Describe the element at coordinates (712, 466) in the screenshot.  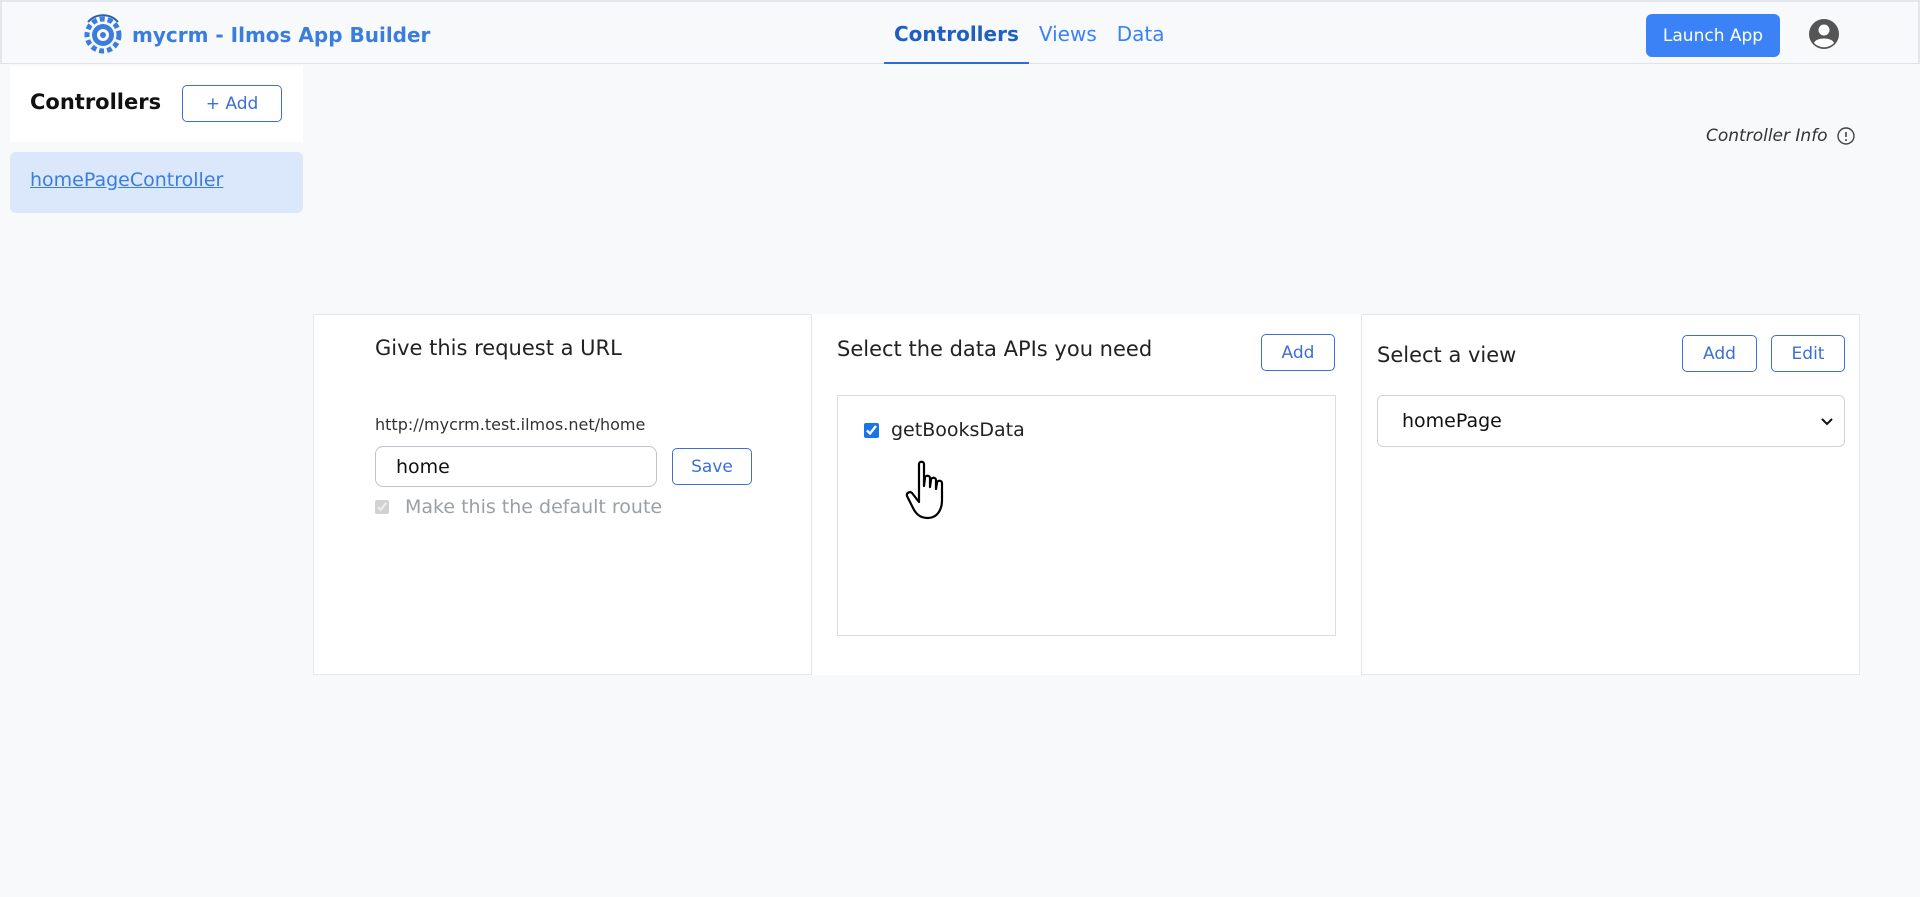
I see `save-button: Save` at that location.